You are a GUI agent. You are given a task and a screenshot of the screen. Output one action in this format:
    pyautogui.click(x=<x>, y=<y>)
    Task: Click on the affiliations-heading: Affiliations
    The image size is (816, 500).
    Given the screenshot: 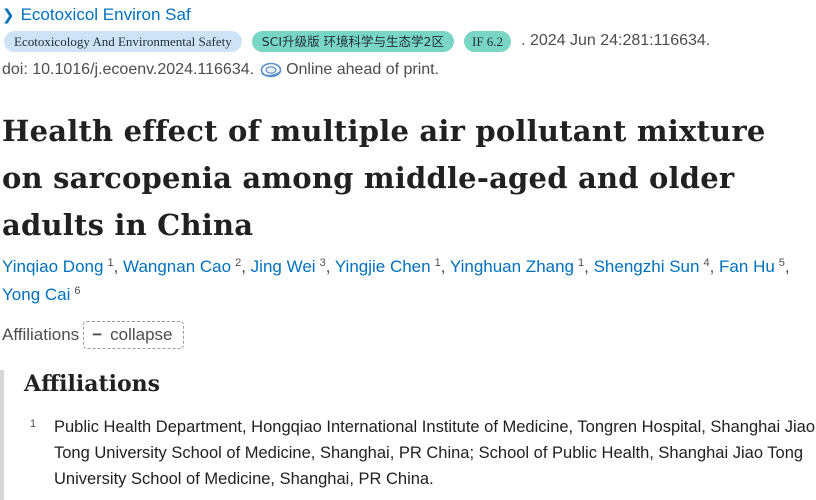 What is the action you would take?
    pyautogui.click(x=92, y=384)
    